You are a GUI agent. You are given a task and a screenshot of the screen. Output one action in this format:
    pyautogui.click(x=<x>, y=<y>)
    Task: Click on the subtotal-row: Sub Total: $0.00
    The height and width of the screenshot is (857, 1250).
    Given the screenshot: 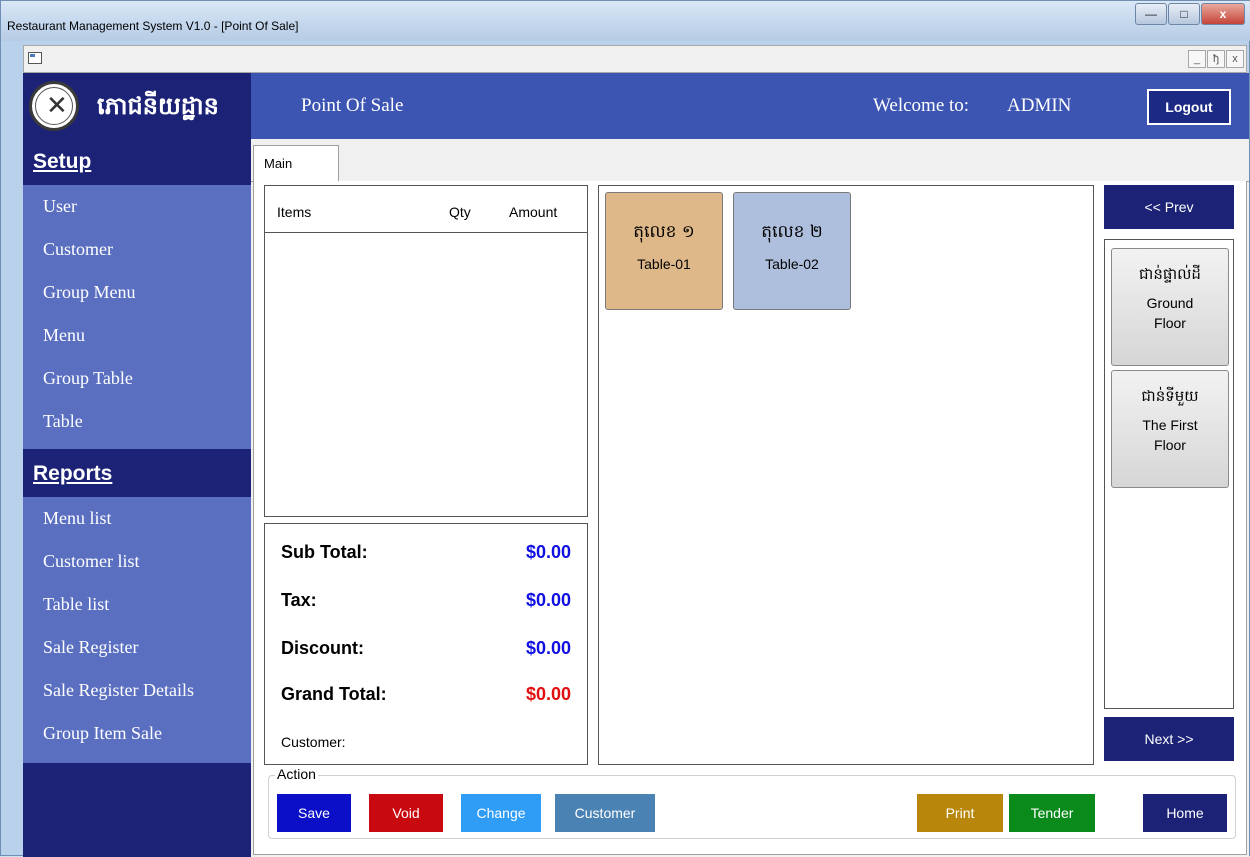 What is the action you would take?
    pyautogui.click(x=426, y=557)
    